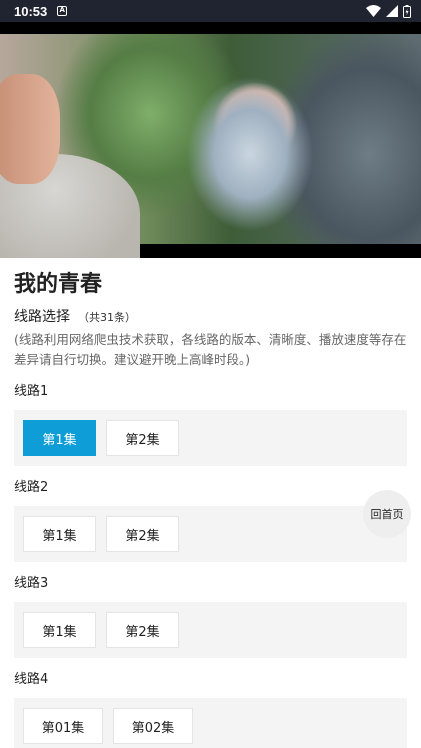  What do you see at coordinates (210, 11) in the screenshot?
I see `status-bar: 10:53 A` at bounding box center [210, 11].